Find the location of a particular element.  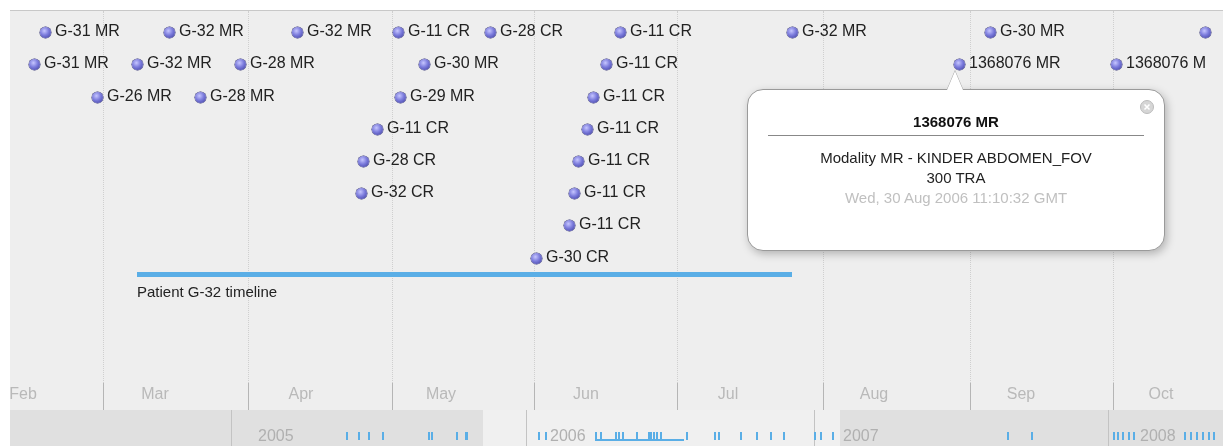

event-label: G-30 CR is located at coordinates (578, 257).